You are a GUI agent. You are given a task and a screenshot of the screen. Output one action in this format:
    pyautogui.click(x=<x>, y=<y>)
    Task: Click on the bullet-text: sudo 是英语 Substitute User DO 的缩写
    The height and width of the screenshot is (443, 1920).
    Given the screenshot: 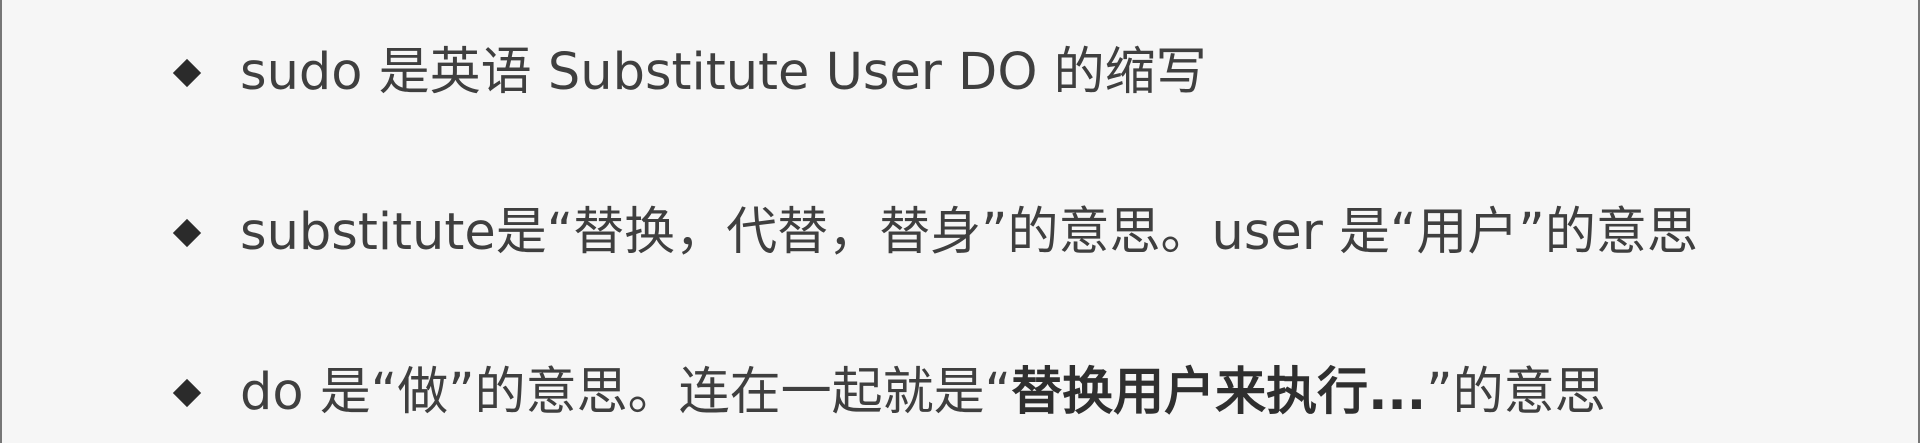 What is the action you would take?
    pyautogui.click(x=723, y=72)
    